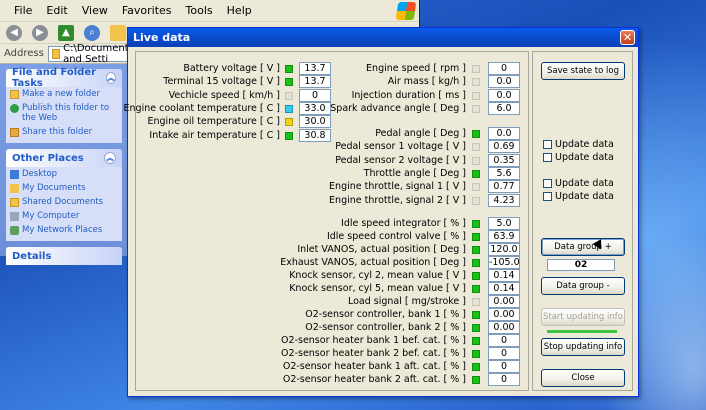 Image resolution: width=706 pixels, height=410 pixels. I want to click on menu-help: Help, so click(239, 10).